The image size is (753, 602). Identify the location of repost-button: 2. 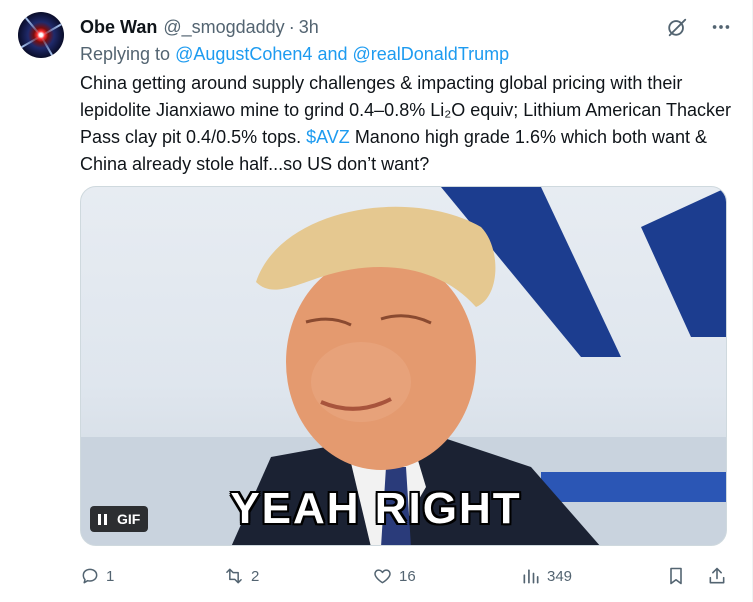
(241, 576).